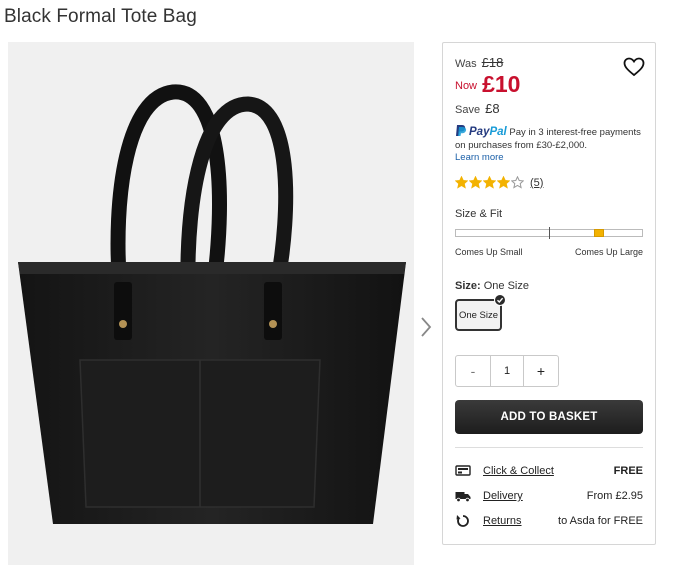  I want to click on quantity-value: 1, so click(507, 371).